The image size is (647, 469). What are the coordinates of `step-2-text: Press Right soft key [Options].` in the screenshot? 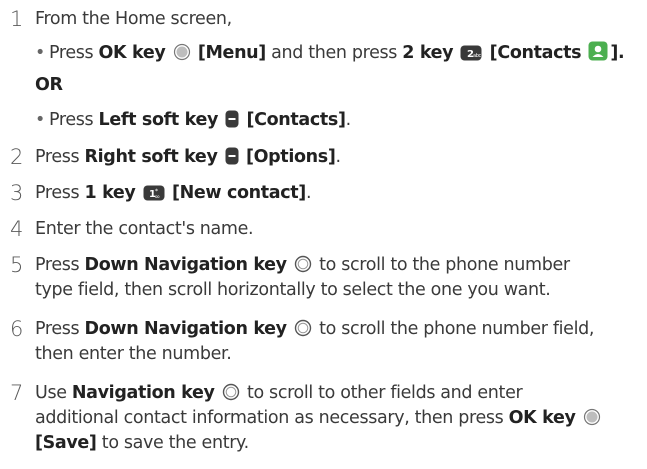 It's located at (188, 157).